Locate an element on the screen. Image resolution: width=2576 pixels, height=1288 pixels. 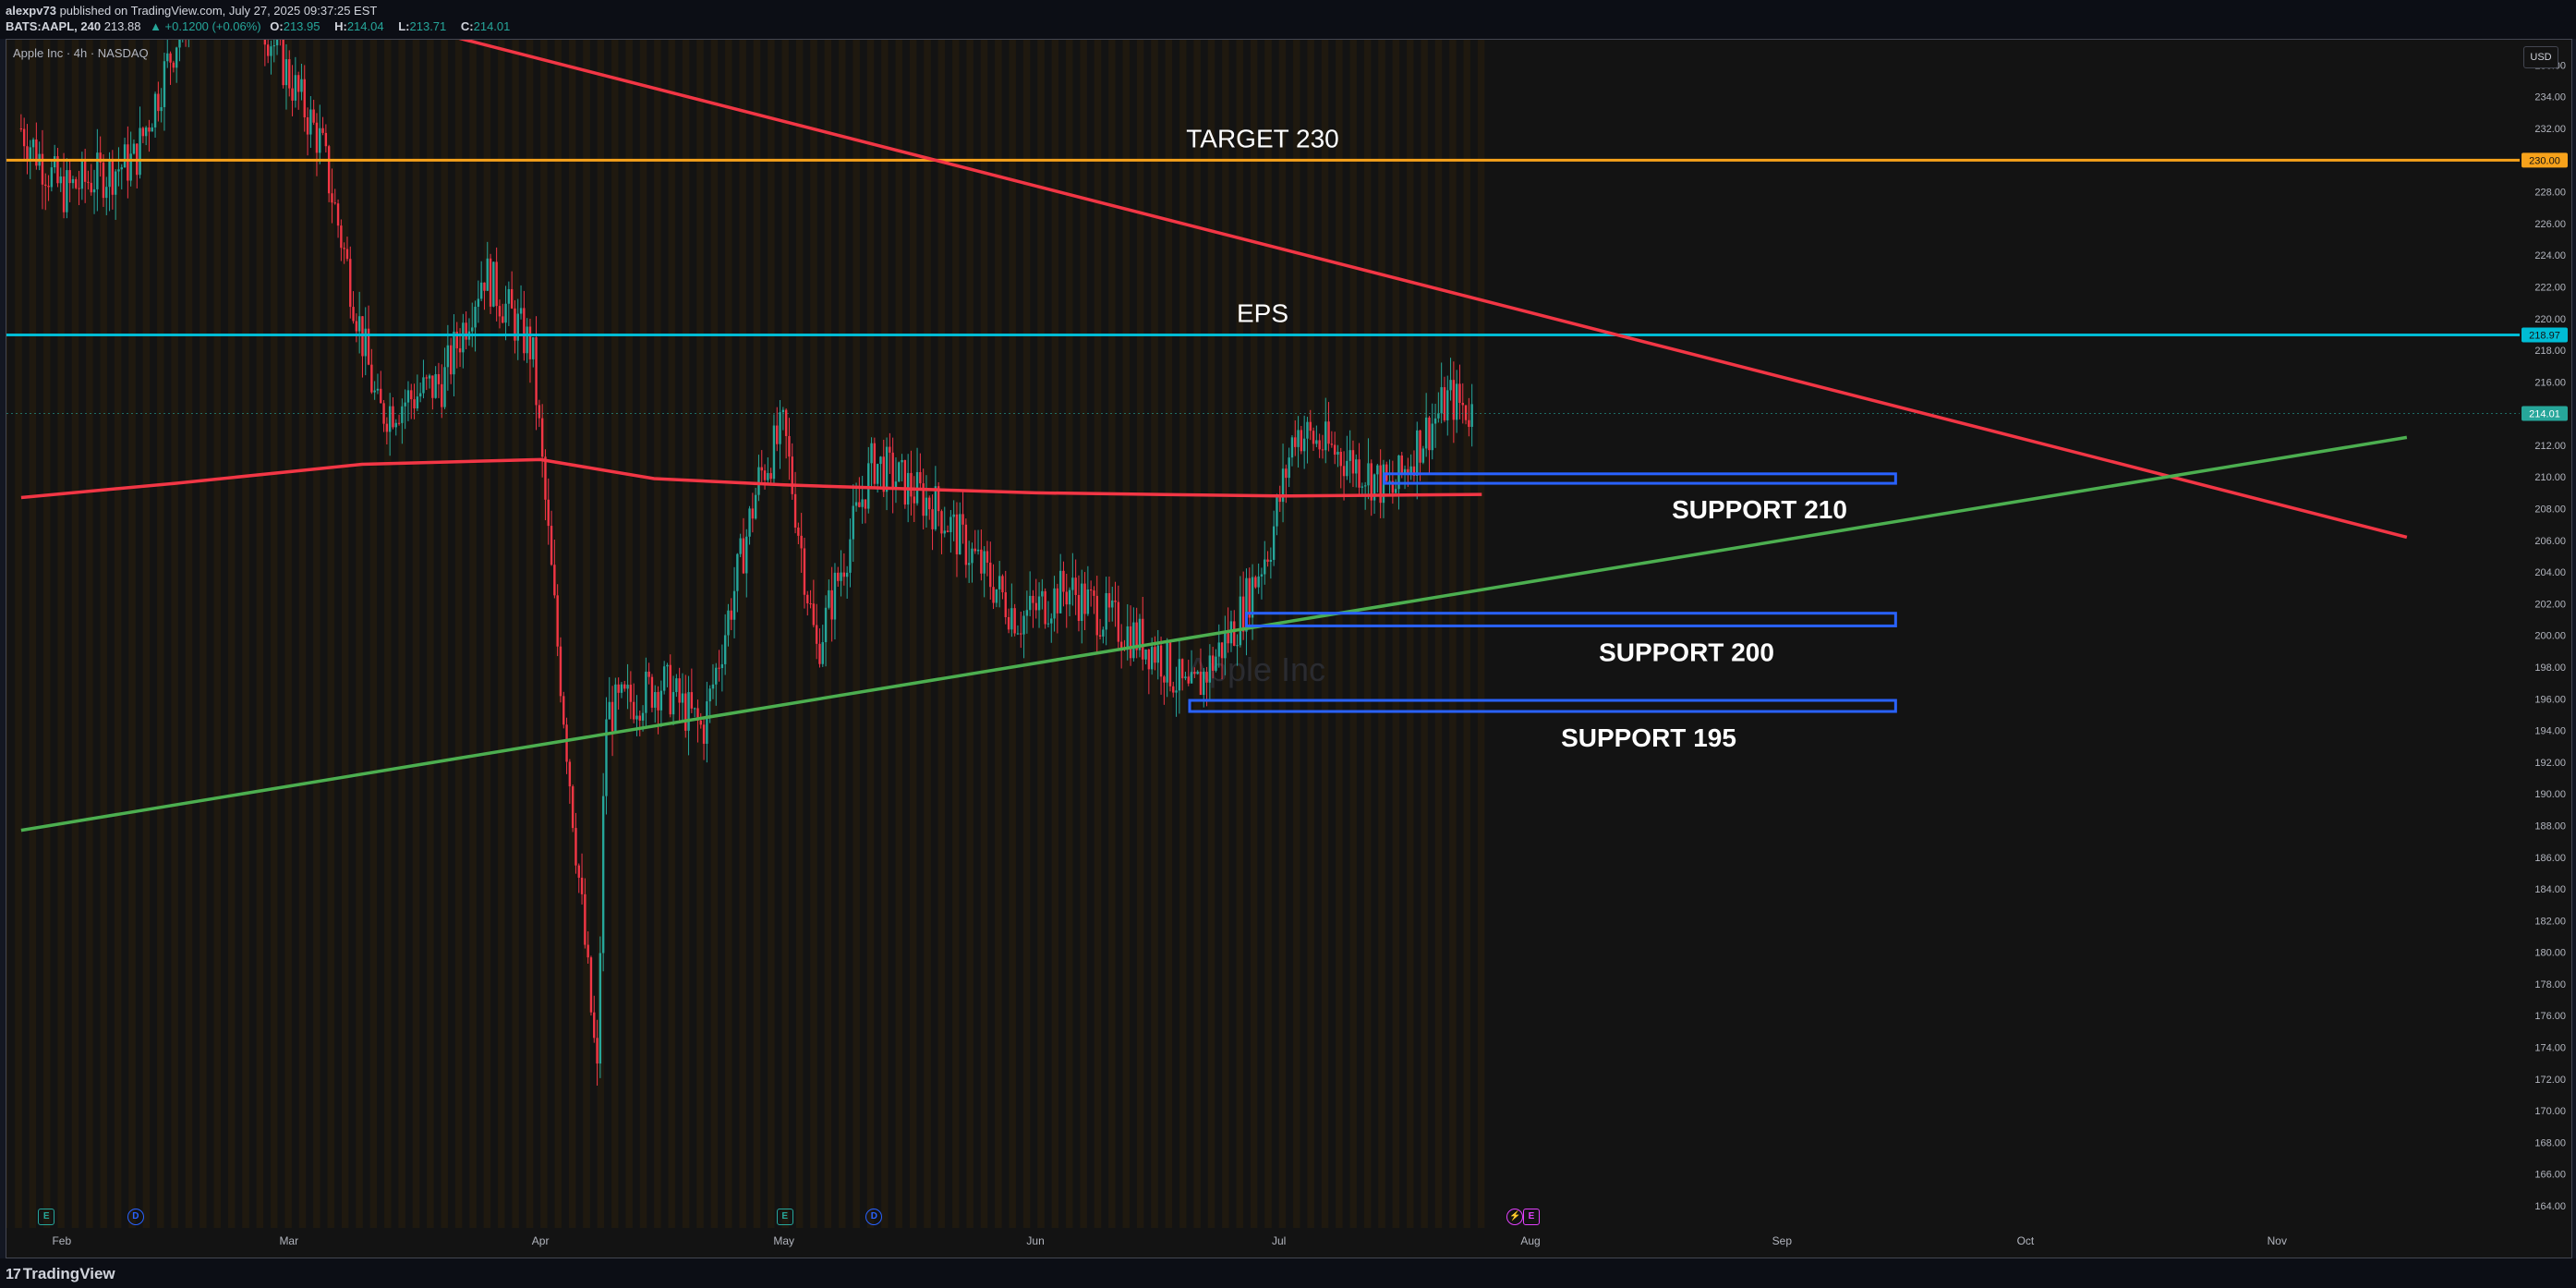
symbol-title: Apple Inc · 4h · NASDAQ is located at coordinates (81, 53).